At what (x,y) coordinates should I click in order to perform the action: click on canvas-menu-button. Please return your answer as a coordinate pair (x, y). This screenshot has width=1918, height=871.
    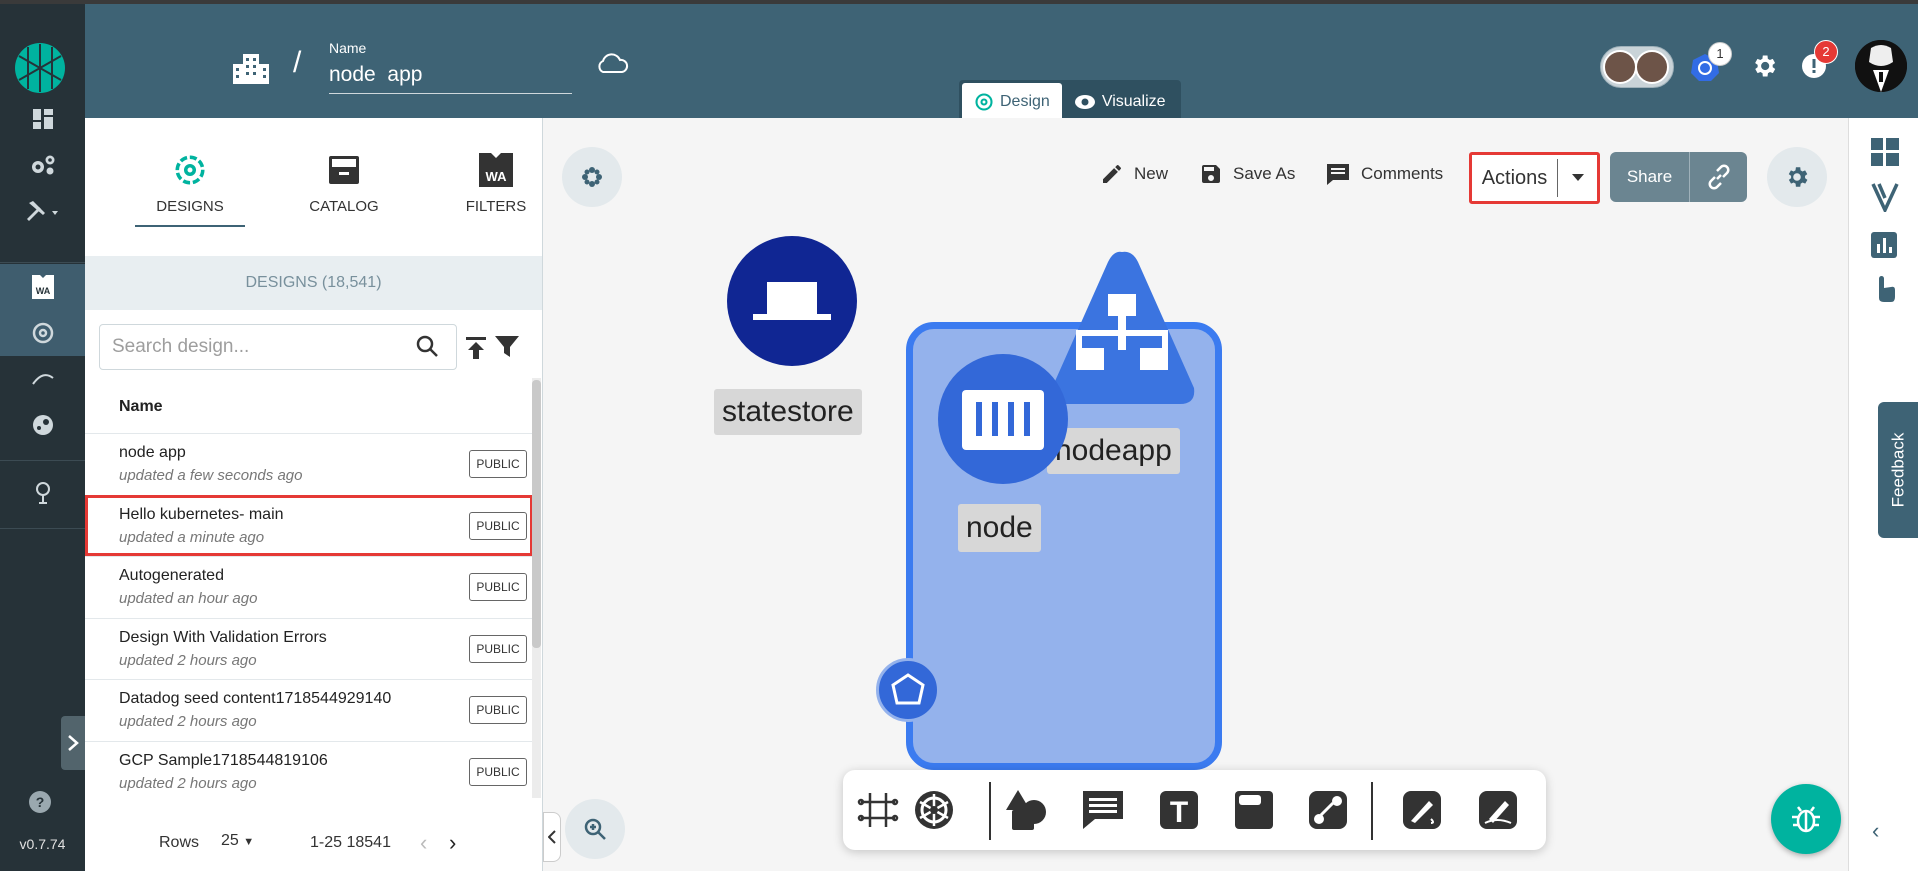
    Looking at the image, I should click on (592, 177).